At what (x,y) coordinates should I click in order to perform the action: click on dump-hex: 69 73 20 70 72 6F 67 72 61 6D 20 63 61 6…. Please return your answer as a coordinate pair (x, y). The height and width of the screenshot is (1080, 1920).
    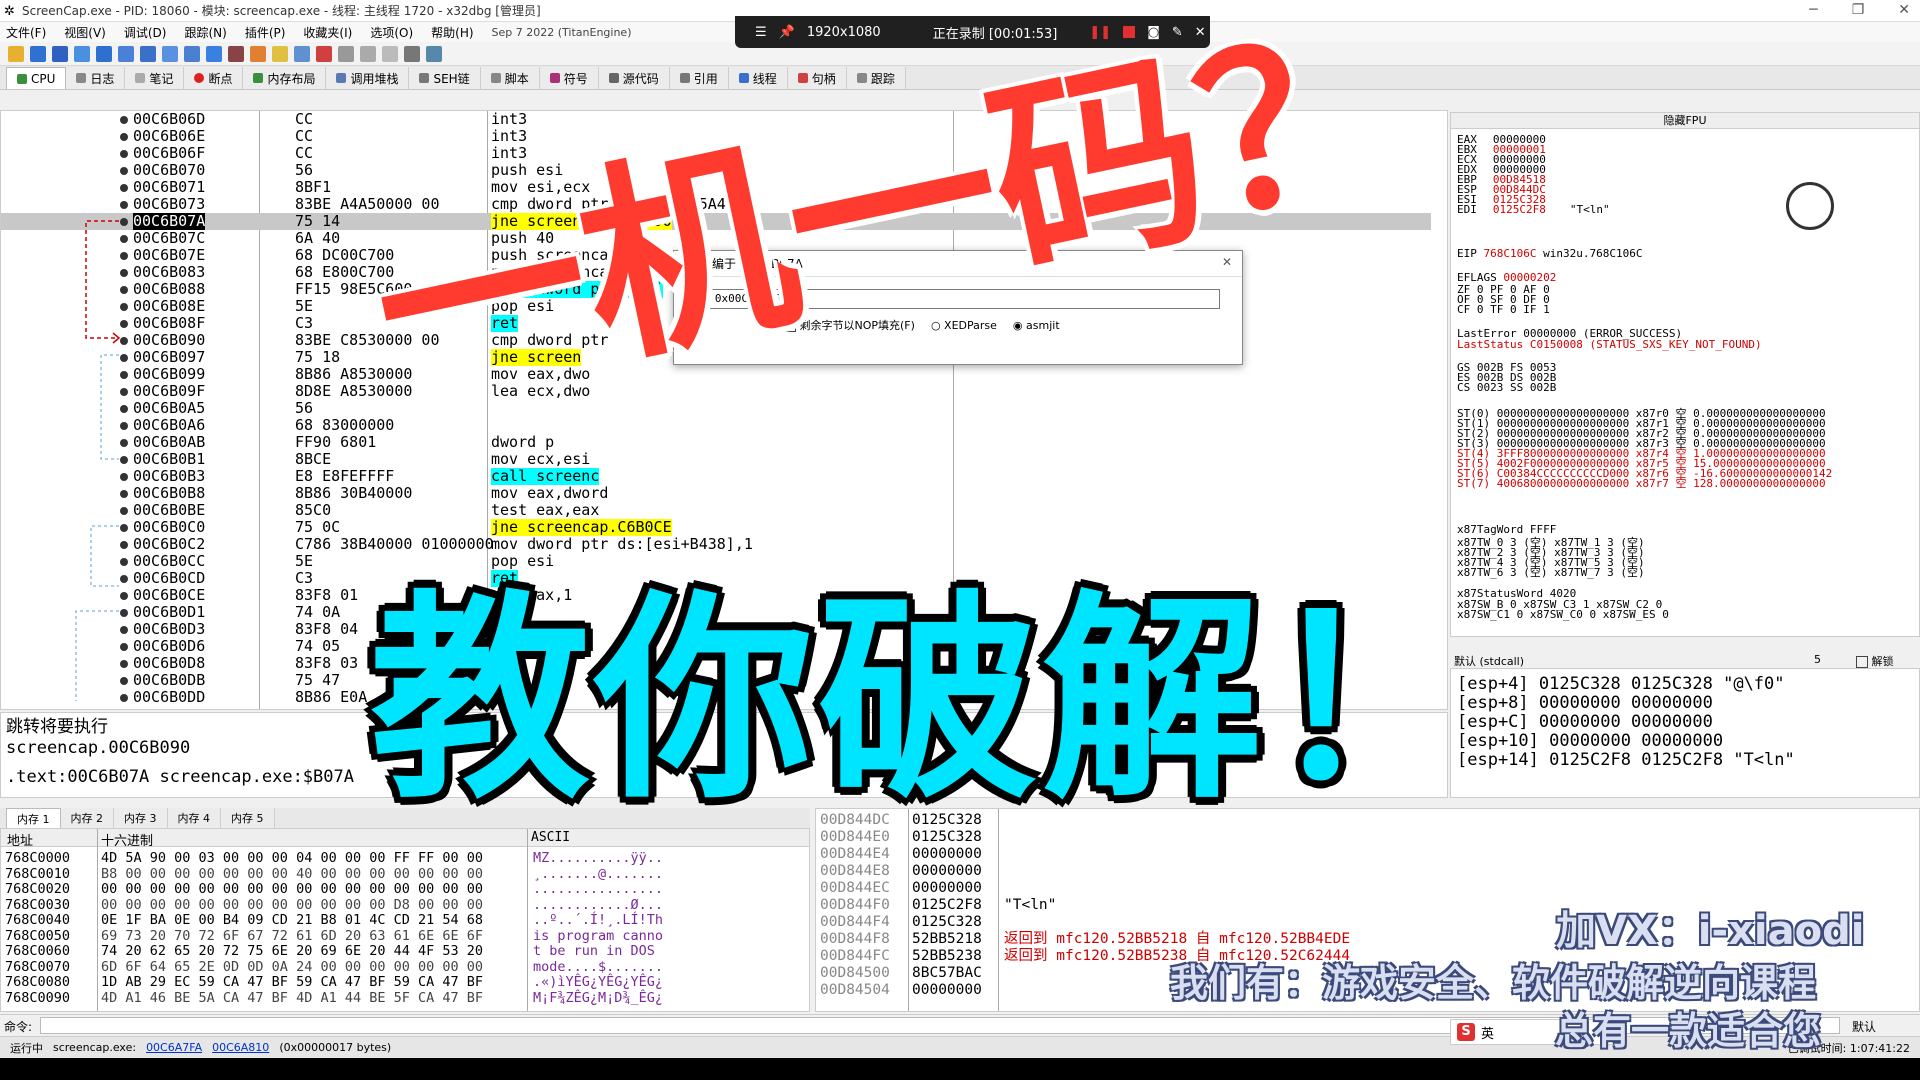
    Looking at the image, I should click on (292, 936).